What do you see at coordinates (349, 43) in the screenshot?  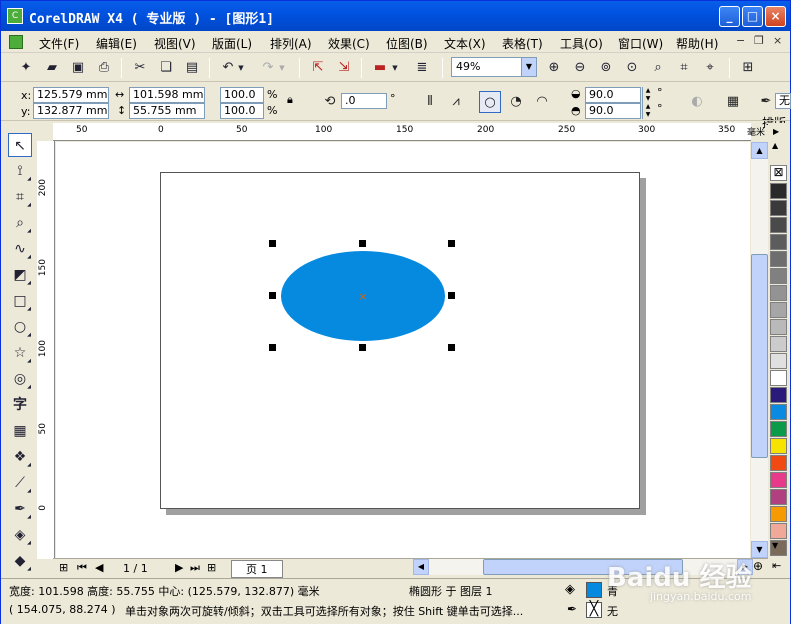 I see `menu-effects: 效果(C)` at bounding box center [349, 43].